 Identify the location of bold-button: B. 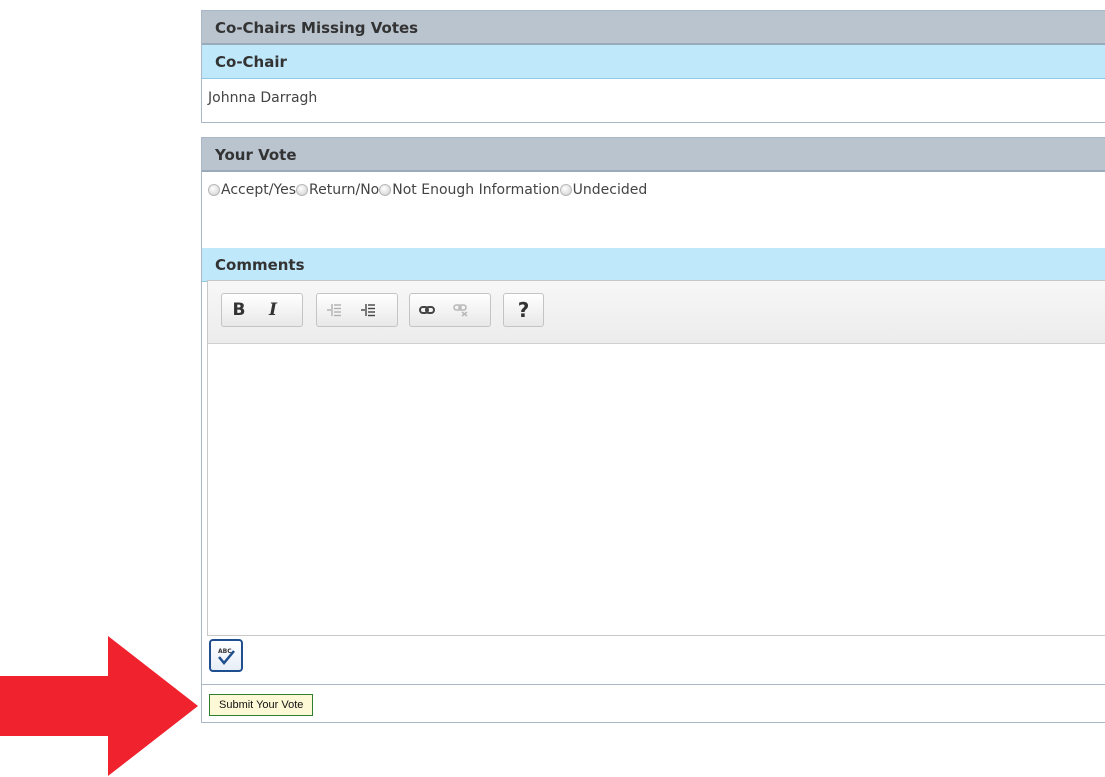
(239, 310).